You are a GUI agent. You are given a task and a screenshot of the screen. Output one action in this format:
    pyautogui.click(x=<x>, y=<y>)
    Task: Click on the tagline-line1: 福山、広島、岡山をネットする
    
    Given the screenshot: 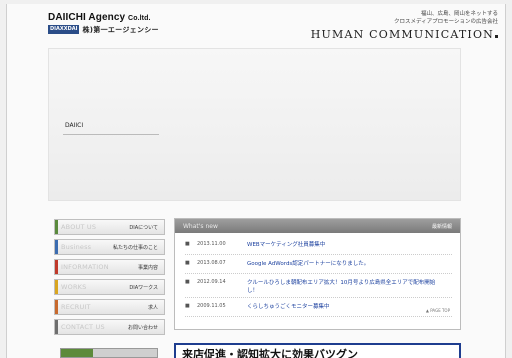 What is the action you would take?
    pyautogui.click(x=459, y=14)
    